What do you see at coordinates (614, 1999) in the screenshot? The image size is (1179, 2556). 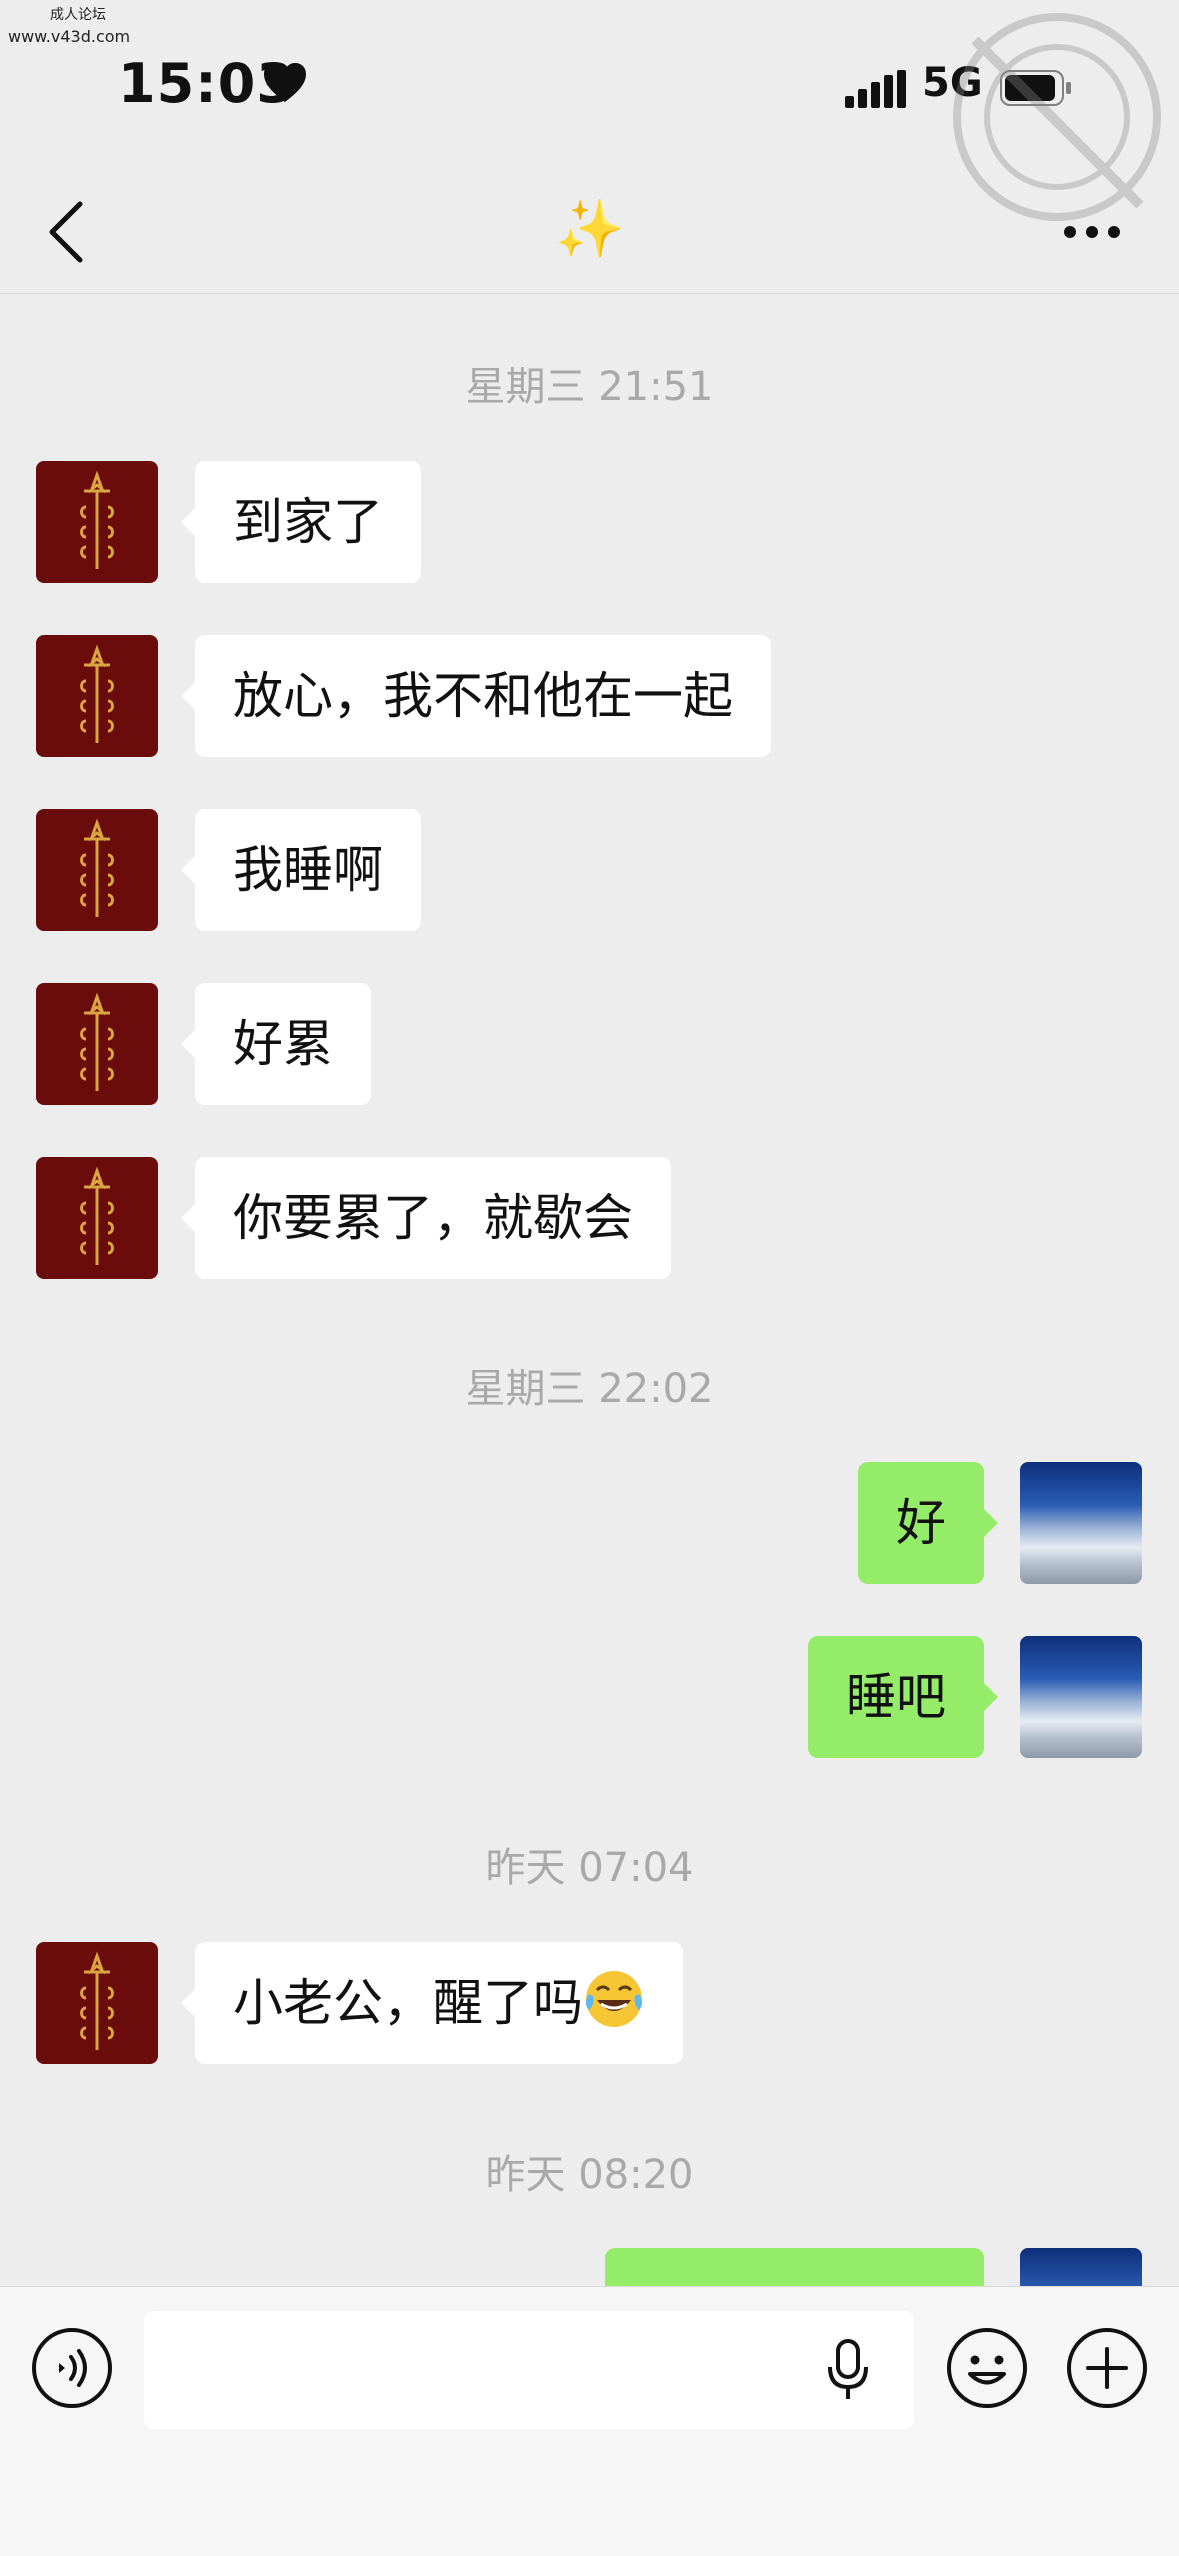 I see `tears-of-joy-emoji` at bounding box center [614, 1999].